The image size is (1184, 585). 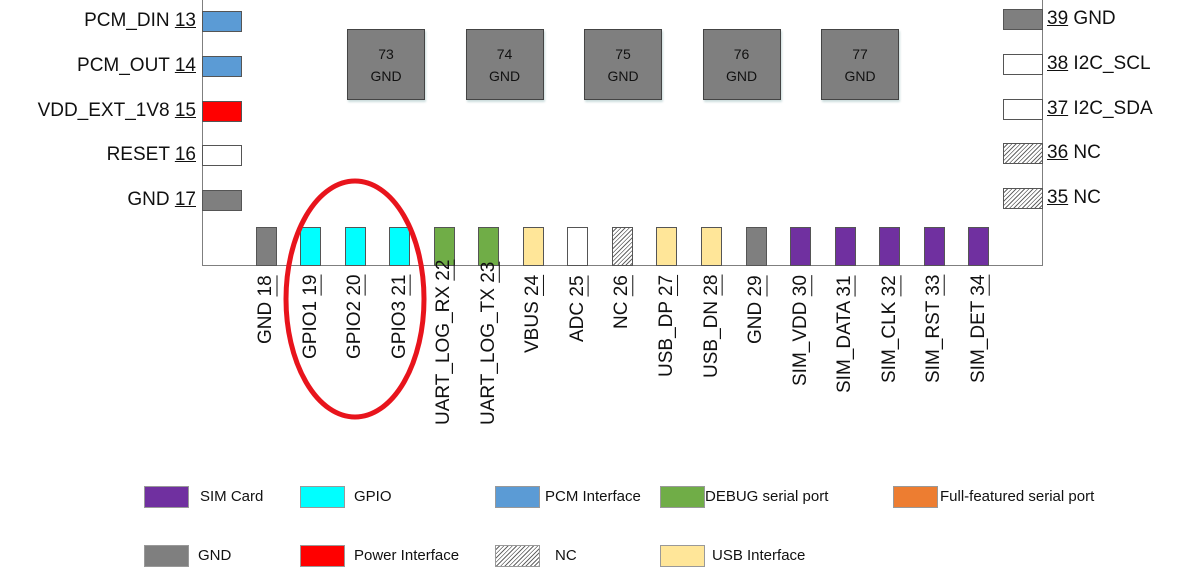 I want to click on gpio-highlight-ellipse, so click(x=355, y=299).